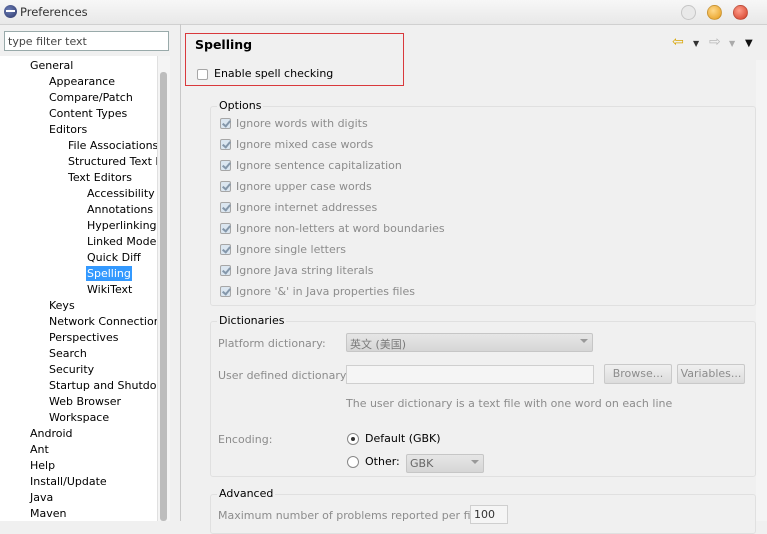  Describe the element at coordinates (109, 273) in the screenshot. I see `tree-item: Spelling` at that location.